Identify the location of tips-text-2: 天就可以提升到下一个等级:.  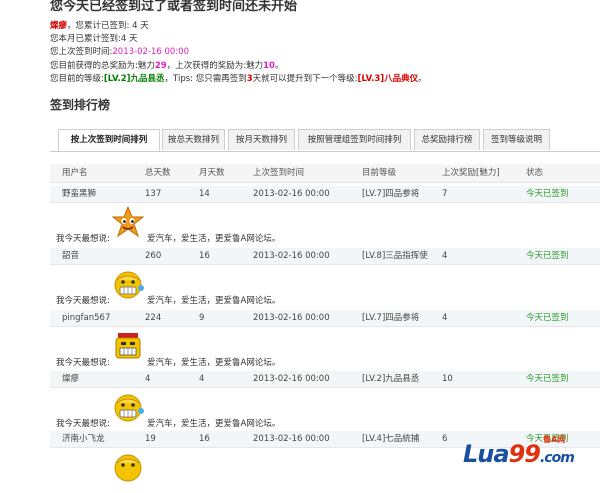
(305, 78).